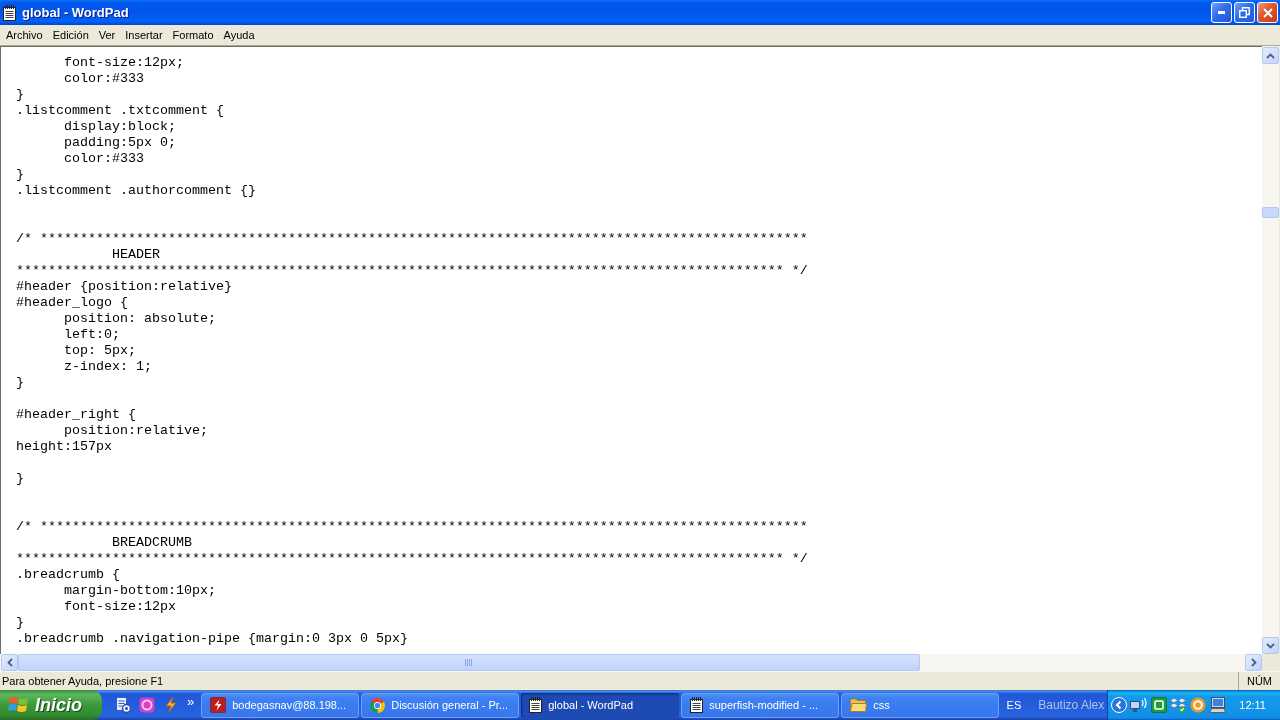  Describe the element at coordinates (120, 127) in the screenshot. I see `code-line: display:block;` at that location.